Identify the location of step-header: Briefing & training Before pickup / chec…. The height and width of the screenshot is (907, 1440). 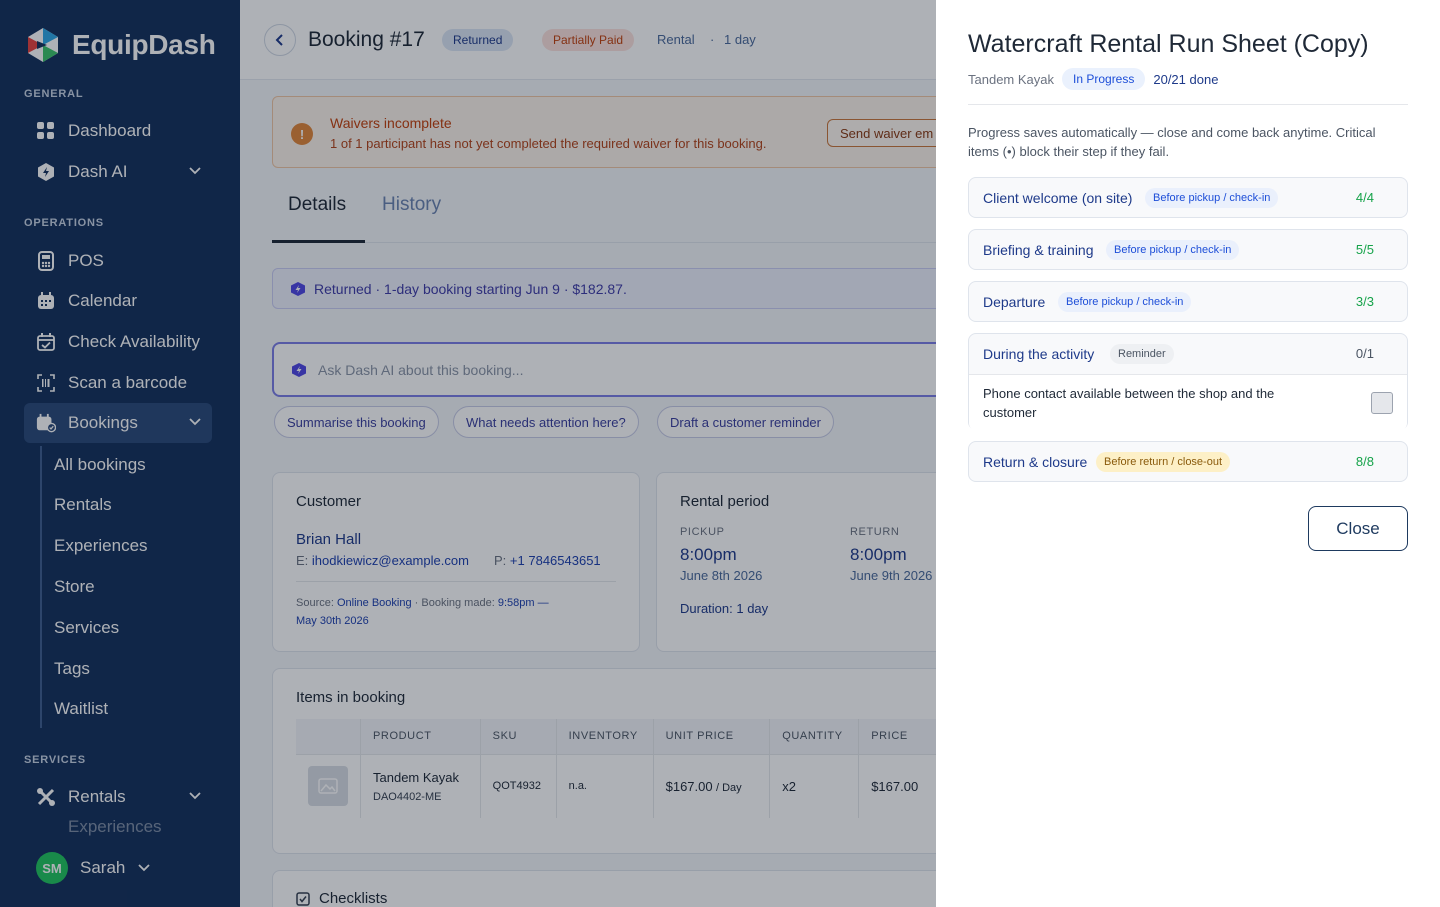
(1188, 250).